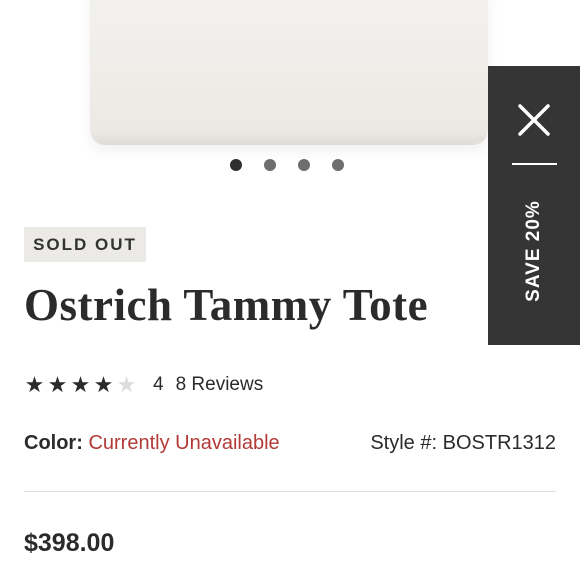  Describe the element at coordinates (534, 164) in the screenshot. I see `panel-divider` at that location.